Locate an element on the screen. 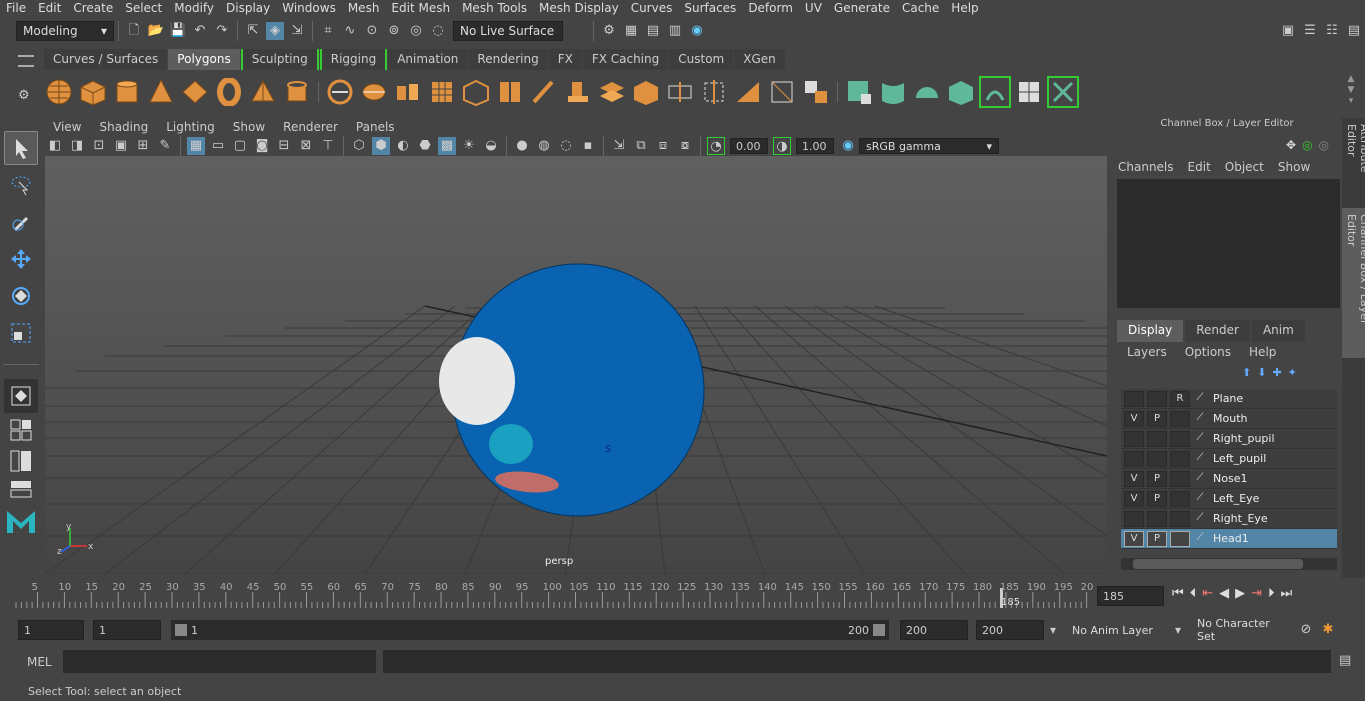 The width and height of the screenshot is (1365, 701). layer-name: Left_pupil is located at coordinates (1239, 458).